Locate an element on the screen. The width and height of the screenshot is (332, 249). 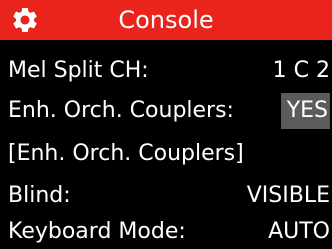
menu-item-label: Enh. Orch. Couplers: is located at coordinates (121, 110).